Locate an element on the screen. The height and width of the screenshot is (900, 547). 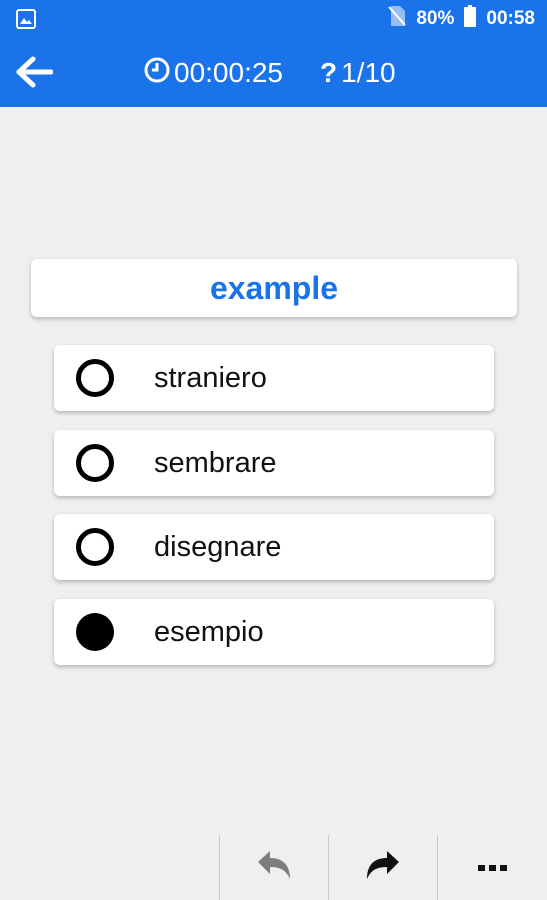
answer-option-3: disegnare is located at coordinates (274, 547).